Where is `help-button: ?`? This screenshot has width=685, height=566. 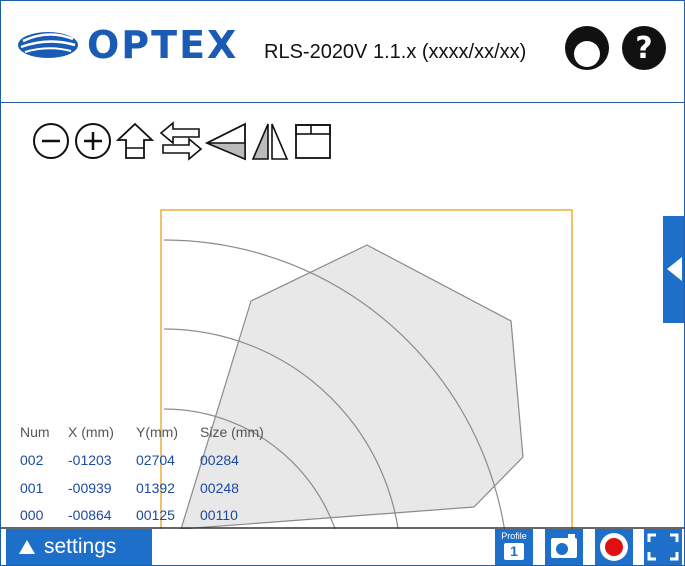
help-button: ? is located at coordinates (644, 48).